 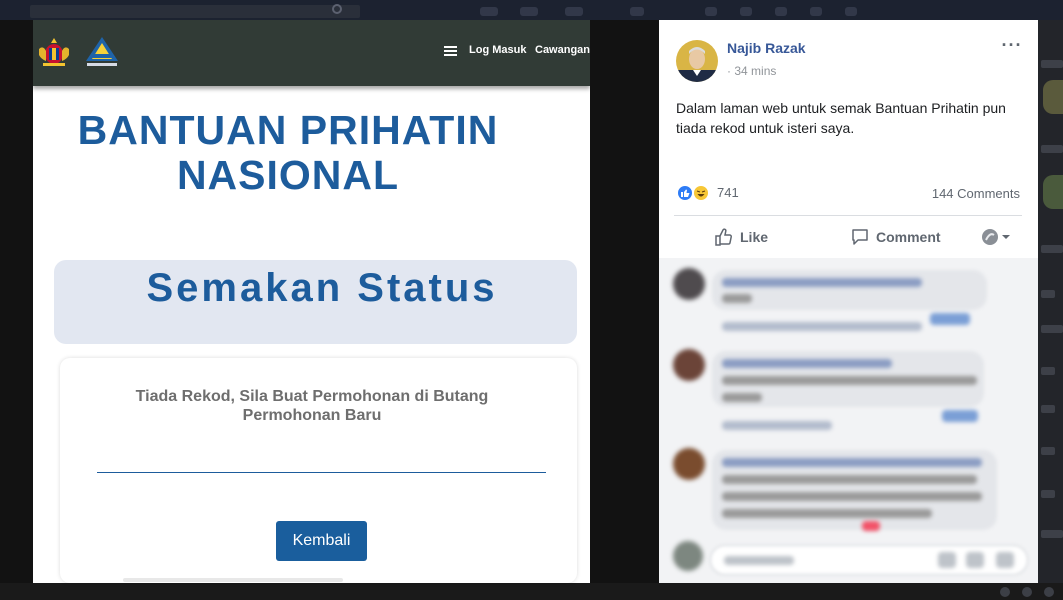 I want to click on like-label: Like, so click(x=754, y=237).